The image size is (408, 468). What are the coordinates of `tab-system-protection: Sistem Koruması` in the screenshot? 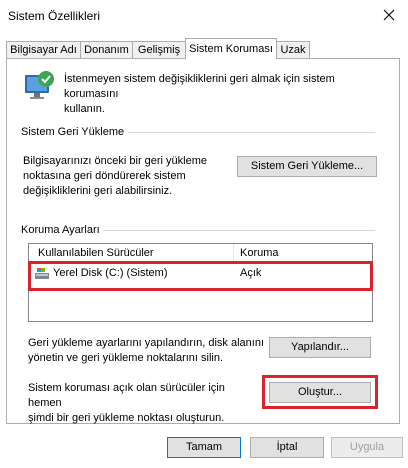 It's located at (231, 48).